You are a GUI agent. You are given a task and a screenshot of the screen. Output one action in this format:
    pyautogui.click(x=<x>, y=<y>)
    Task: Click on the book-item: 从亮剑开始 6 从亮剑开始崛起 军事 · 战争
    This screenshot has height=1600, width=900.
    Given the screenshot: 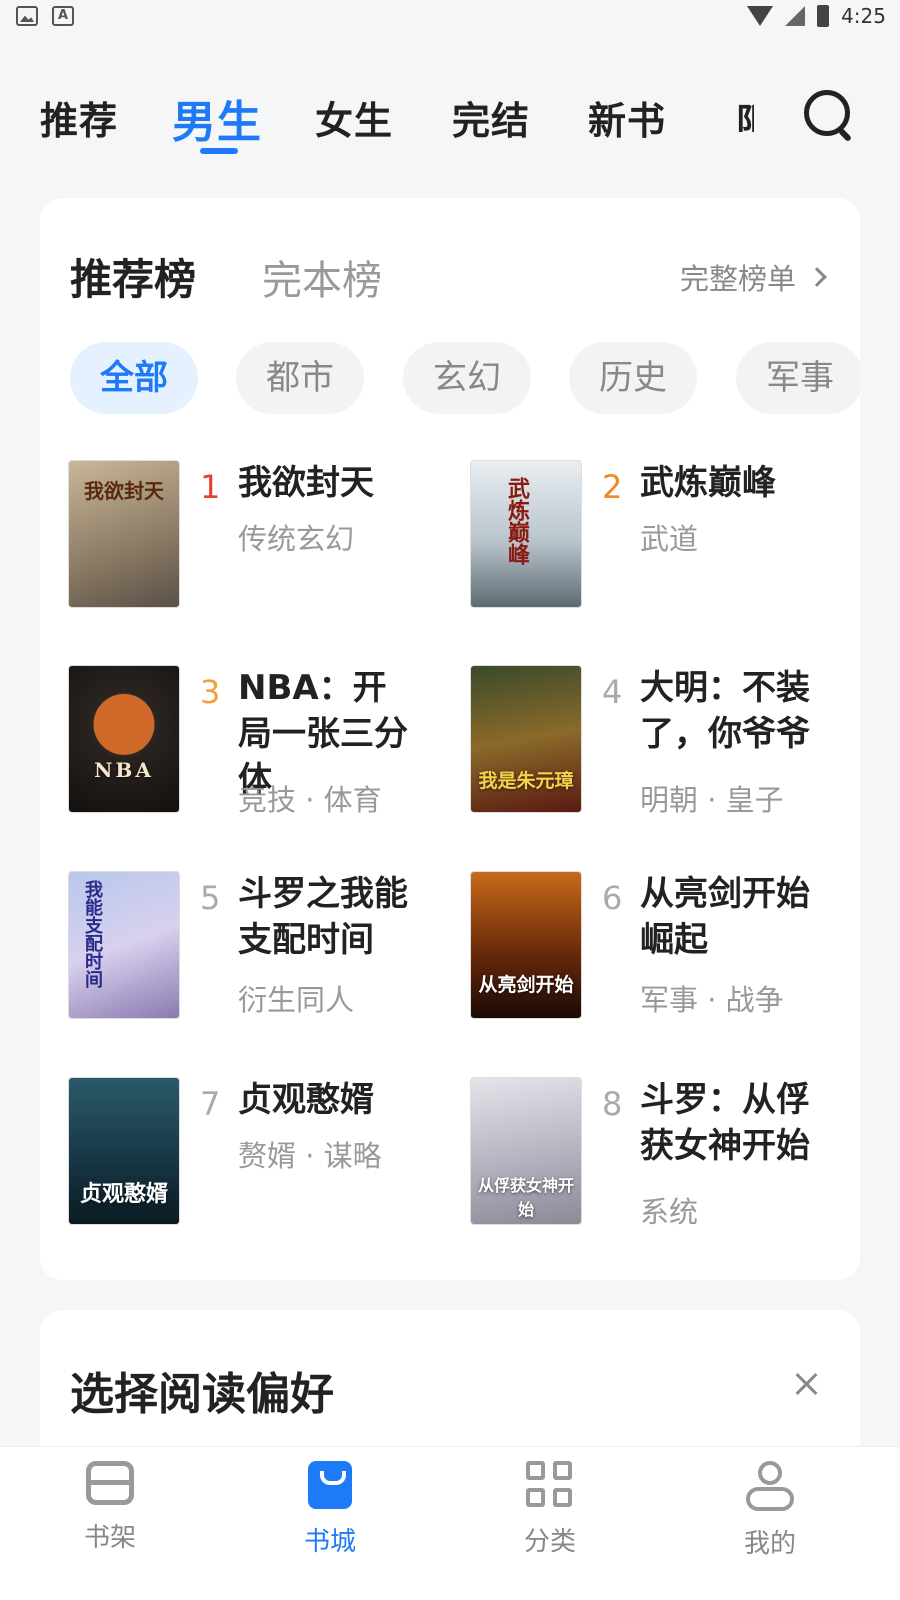 What is the action you would take?
    pyautogui.click(x=660, y=951)
    